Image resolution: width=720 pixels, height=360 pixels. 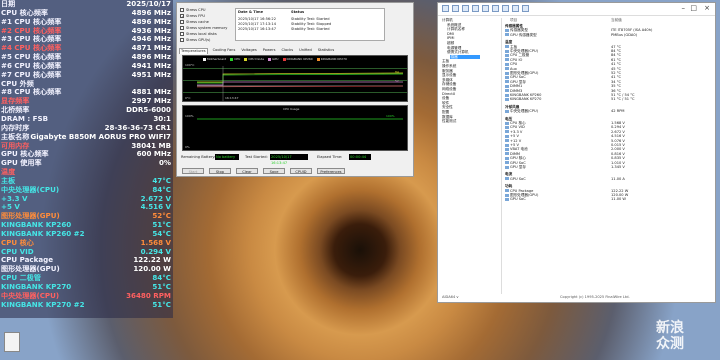 I want to click on user-icon, so click(x=485, y=8).